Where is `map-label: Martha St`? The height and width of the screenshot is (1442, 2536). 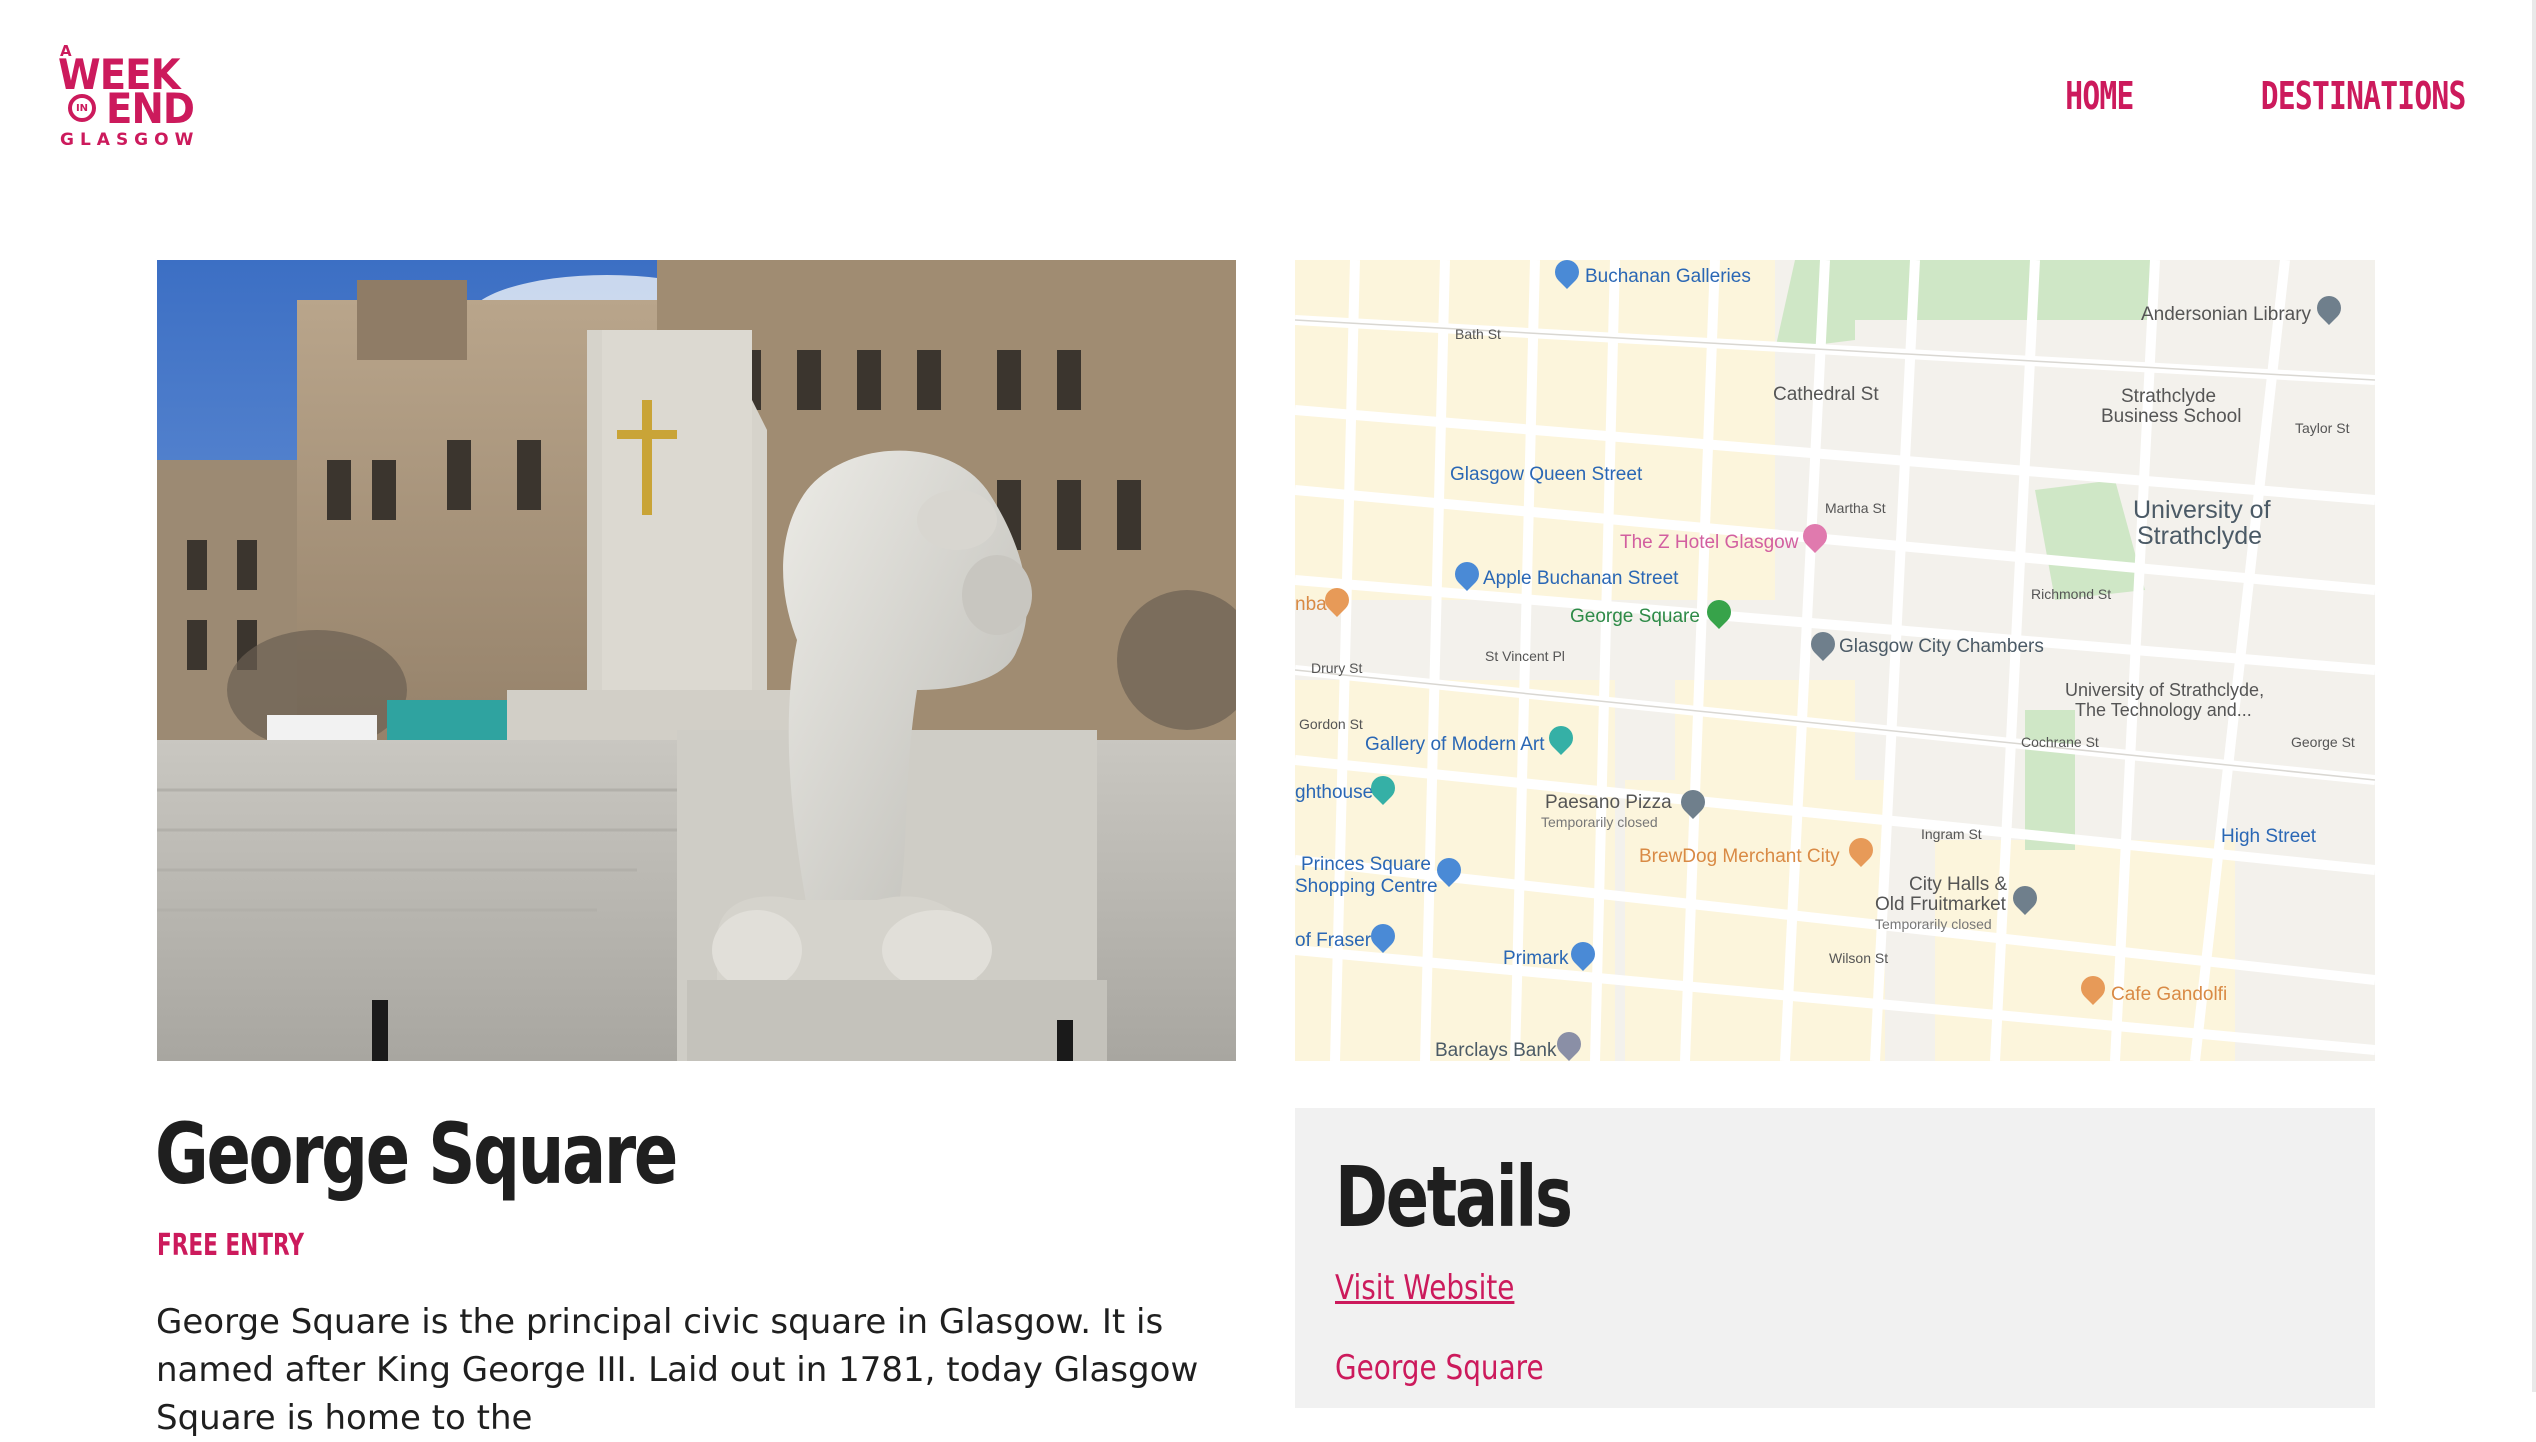
map-label: Martha St is located at coordinates (1855, 508).